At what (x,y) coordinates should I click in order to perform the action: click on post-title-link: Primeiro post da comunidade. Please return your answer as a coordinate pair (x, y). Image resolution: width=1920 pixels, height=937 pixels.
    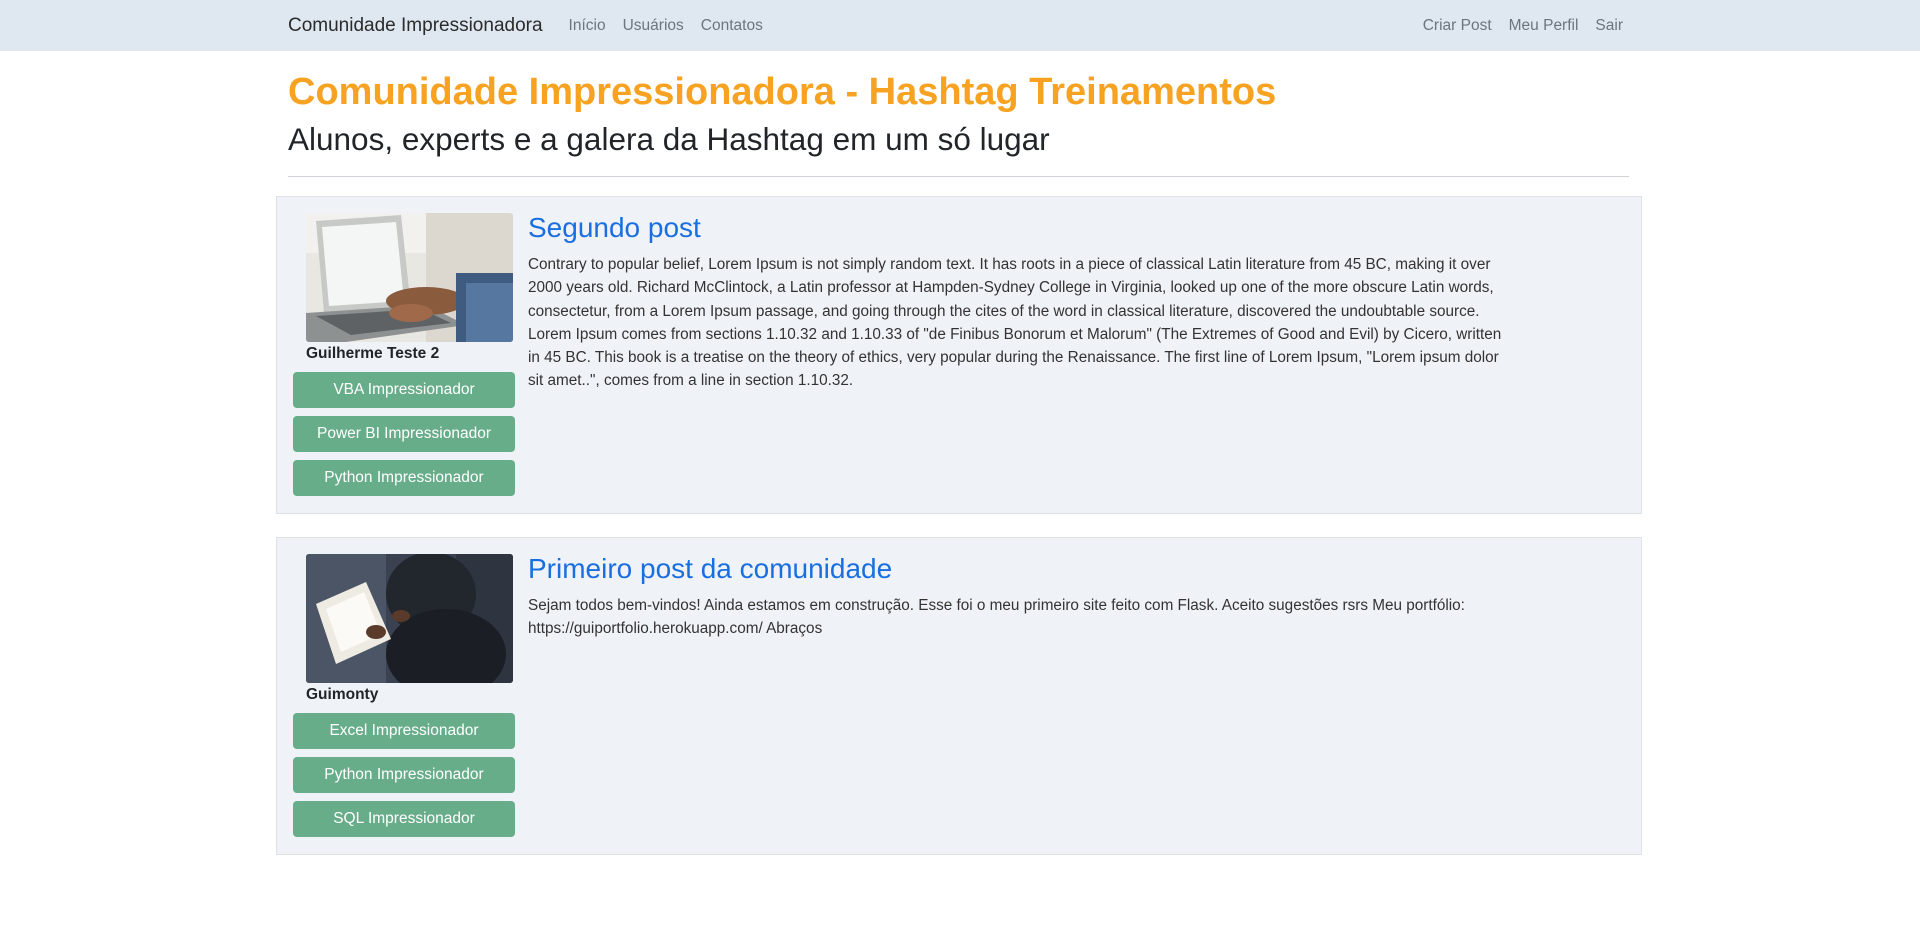
    Looking at the image, I should click on (710, 569).